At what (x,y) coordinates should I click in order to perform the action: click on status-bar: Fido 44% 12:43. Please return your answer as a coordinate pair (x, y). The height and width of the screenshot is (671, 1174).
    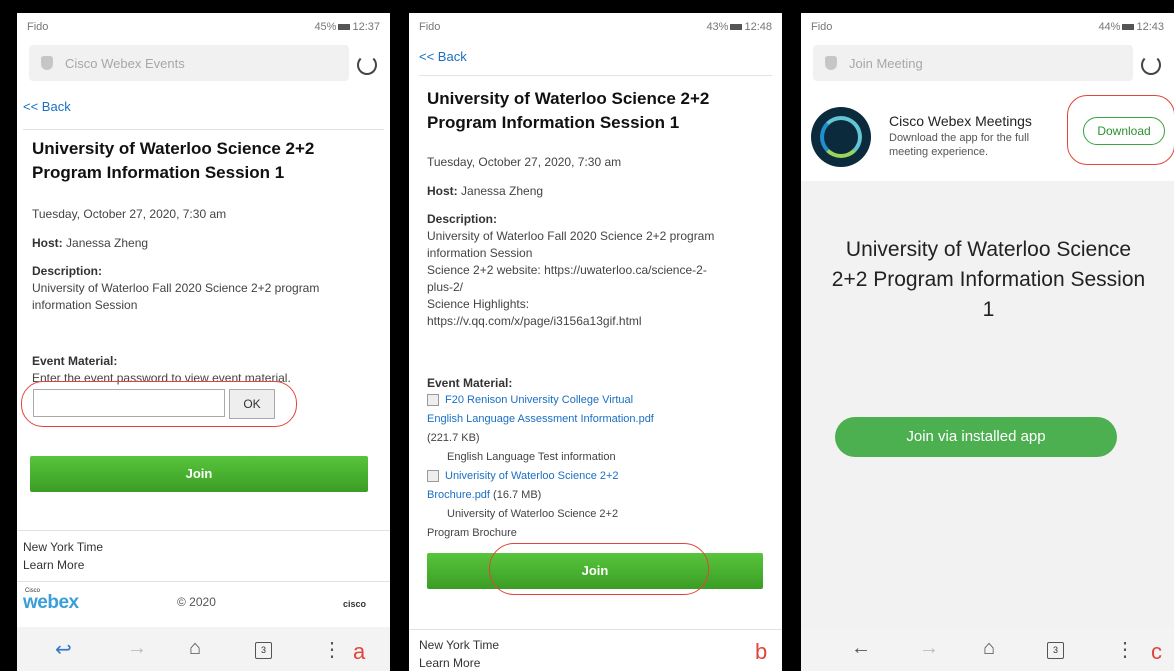
    Looking at the image, I should click on (987, 26).